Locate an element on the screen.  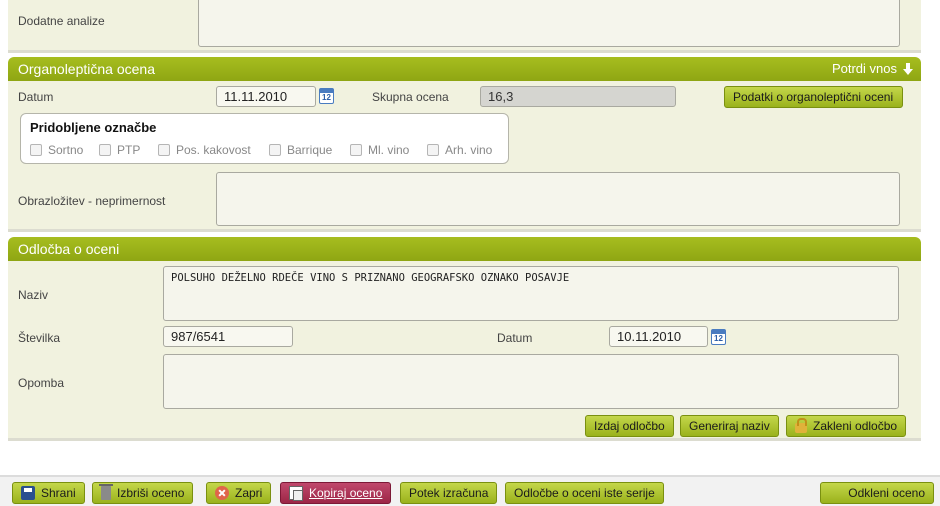
arrow-down-icon is located at coordinates (908, 69).